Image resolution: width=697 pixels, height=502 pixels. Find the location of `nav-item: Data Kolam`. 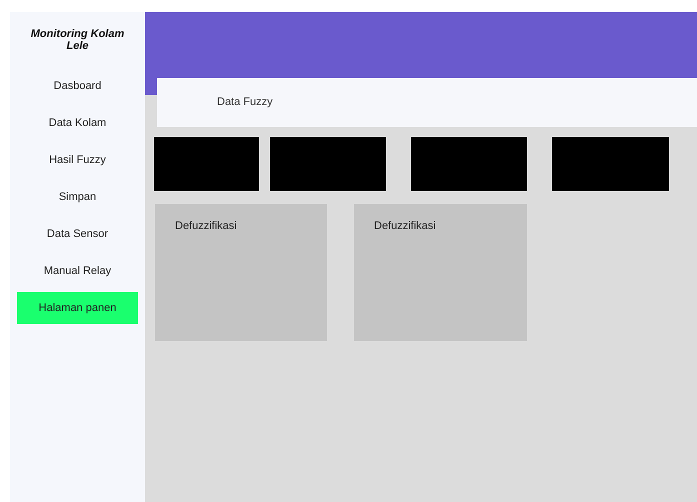

nav-item: Data Kolam is located at coordinates (77, 123).